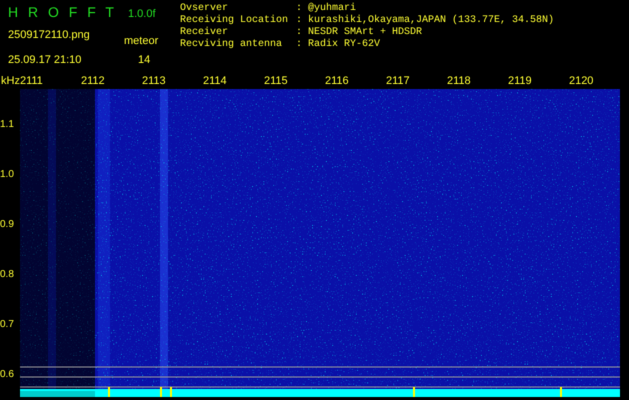  Describe the element at coordinates (459, 81) in the screenshot. I see `frequency-label: 2118` at that location.